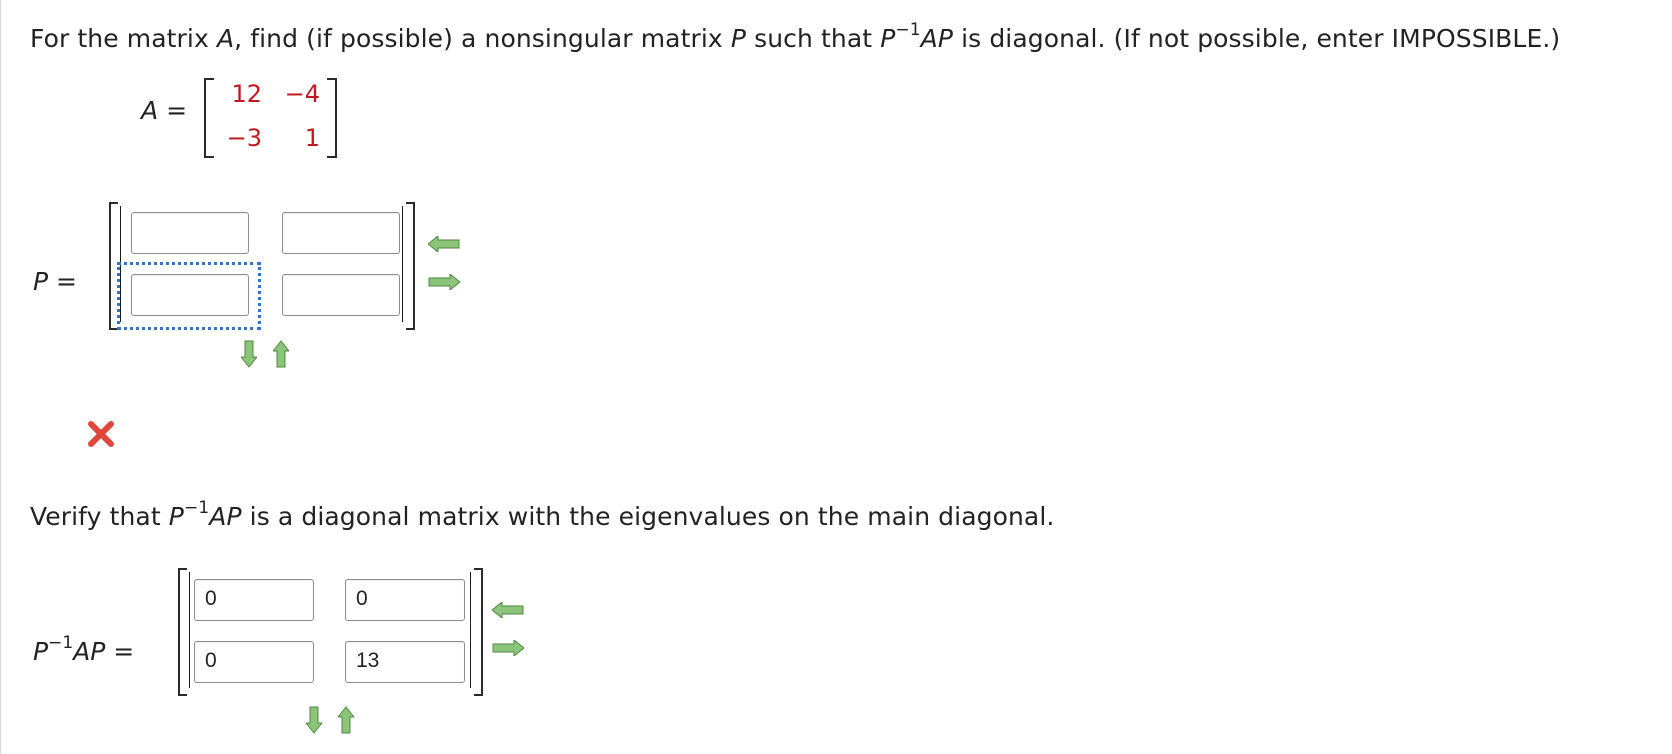 This screenshot has width=1672, height=754. What do you see at coordinates (41, 651) in the screenshot?
I see `matrix-d-p: P` at bounding box center [41, 651].